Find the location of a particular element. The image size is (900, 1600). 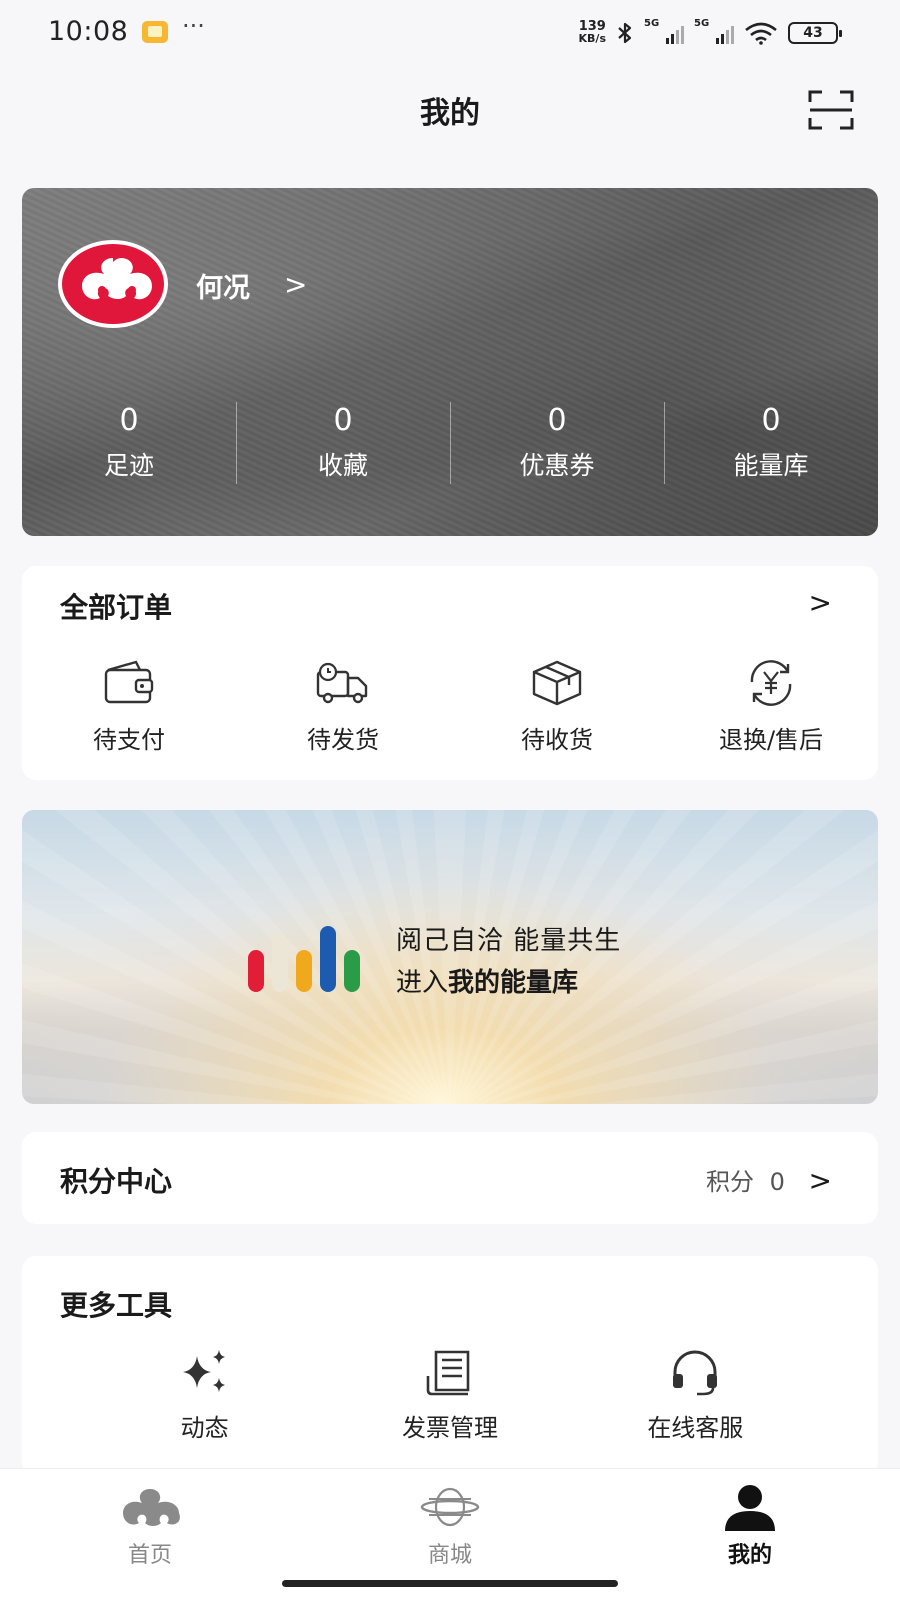

tools-title: 更多工具 is located at coordinates (116, 1305).